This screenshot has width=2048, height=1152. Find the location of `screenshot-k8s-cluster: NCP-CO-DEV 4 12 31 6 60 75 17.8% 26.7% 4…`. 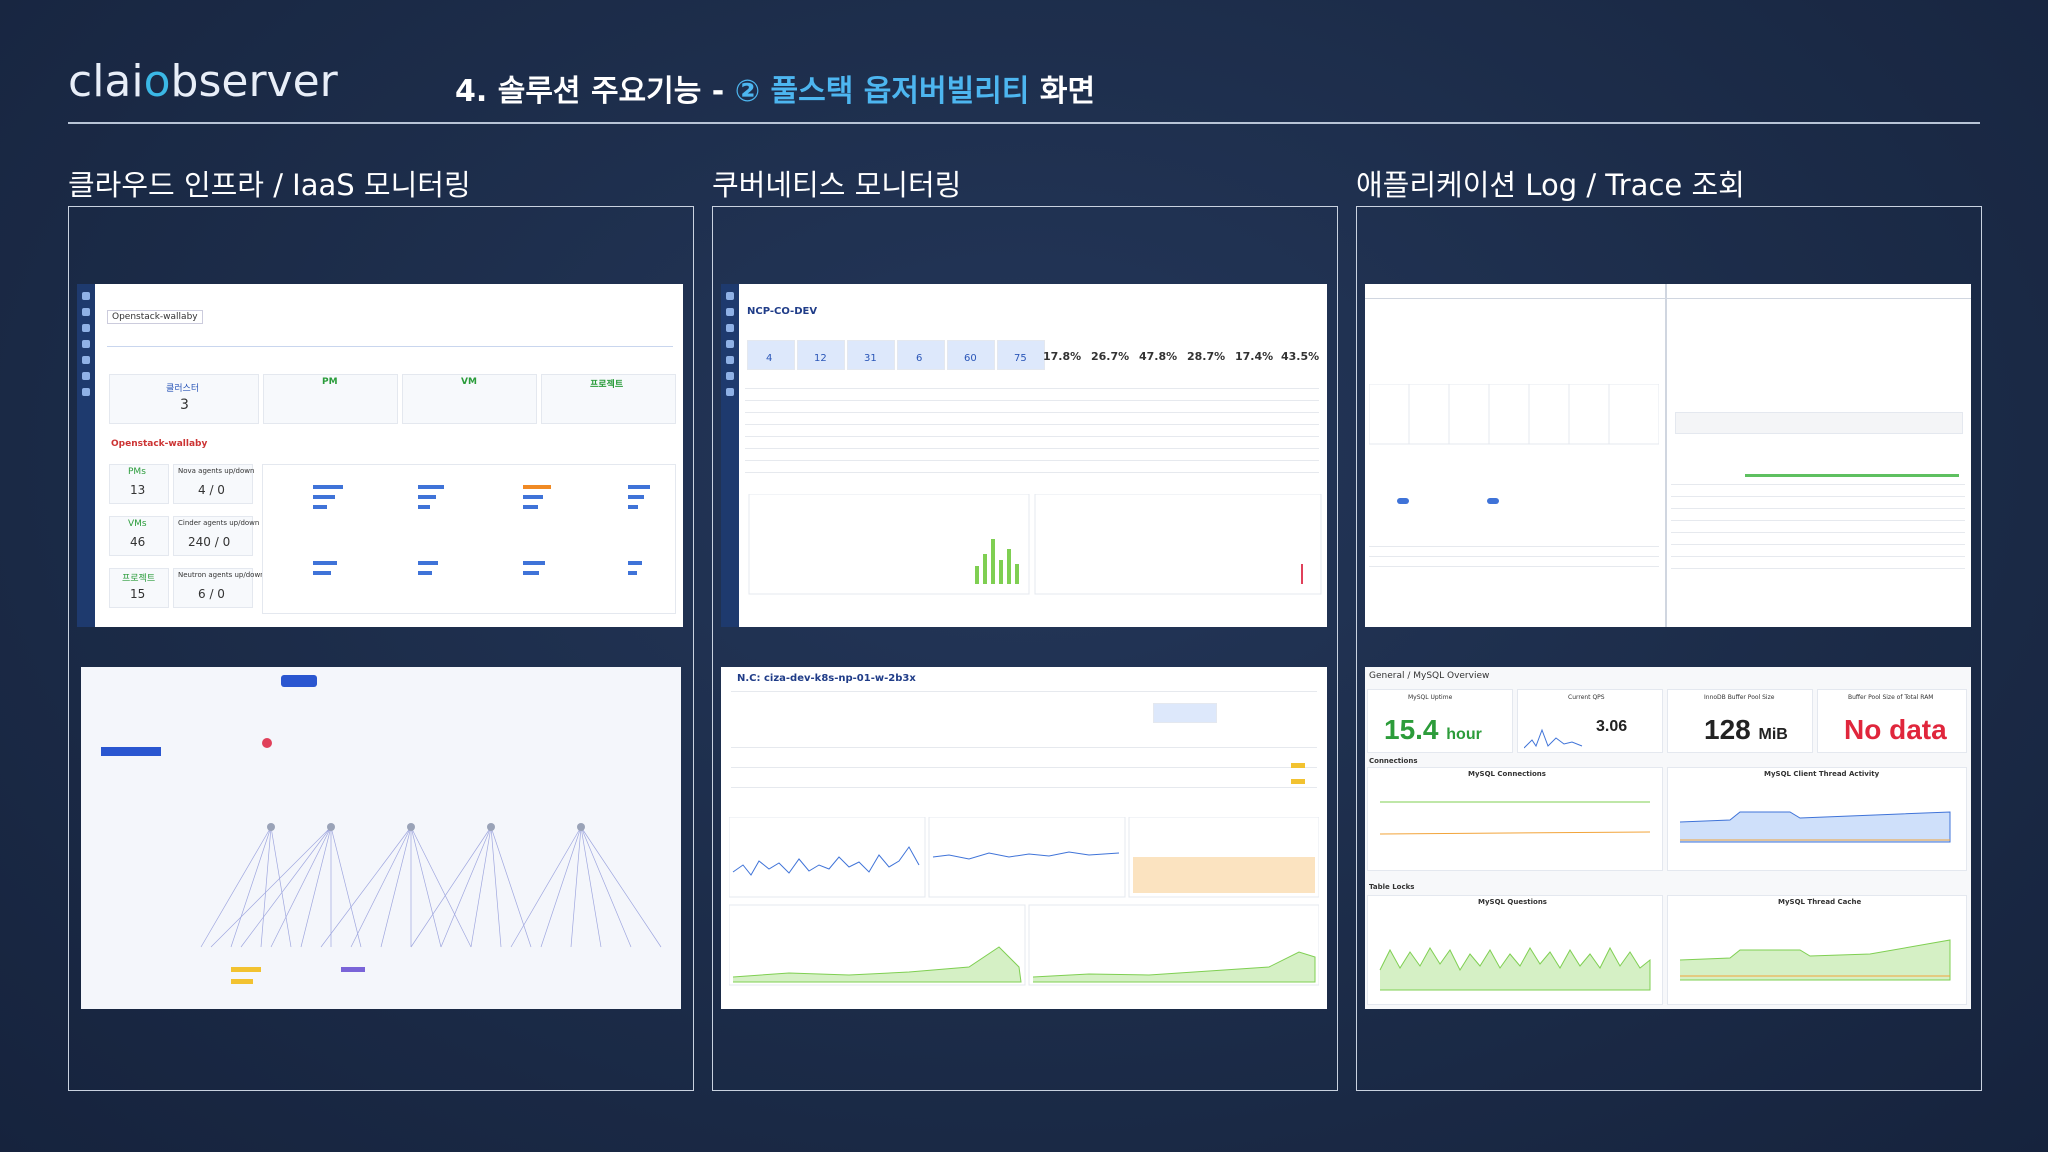

screenshot-k8s-cluster: NCP-CO-DEV 4 12 31 6 60 75 17.8% 26.7% 4… is located at coordinates (1024, 455).